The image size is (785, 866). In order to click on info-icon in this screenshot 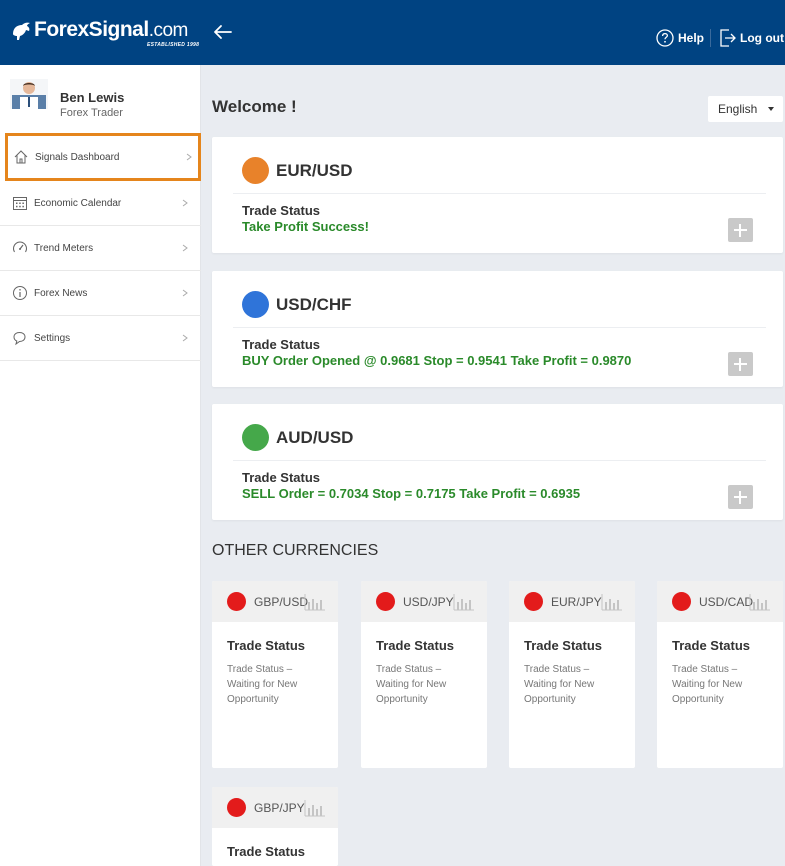, I will do `click(20, 293)`.